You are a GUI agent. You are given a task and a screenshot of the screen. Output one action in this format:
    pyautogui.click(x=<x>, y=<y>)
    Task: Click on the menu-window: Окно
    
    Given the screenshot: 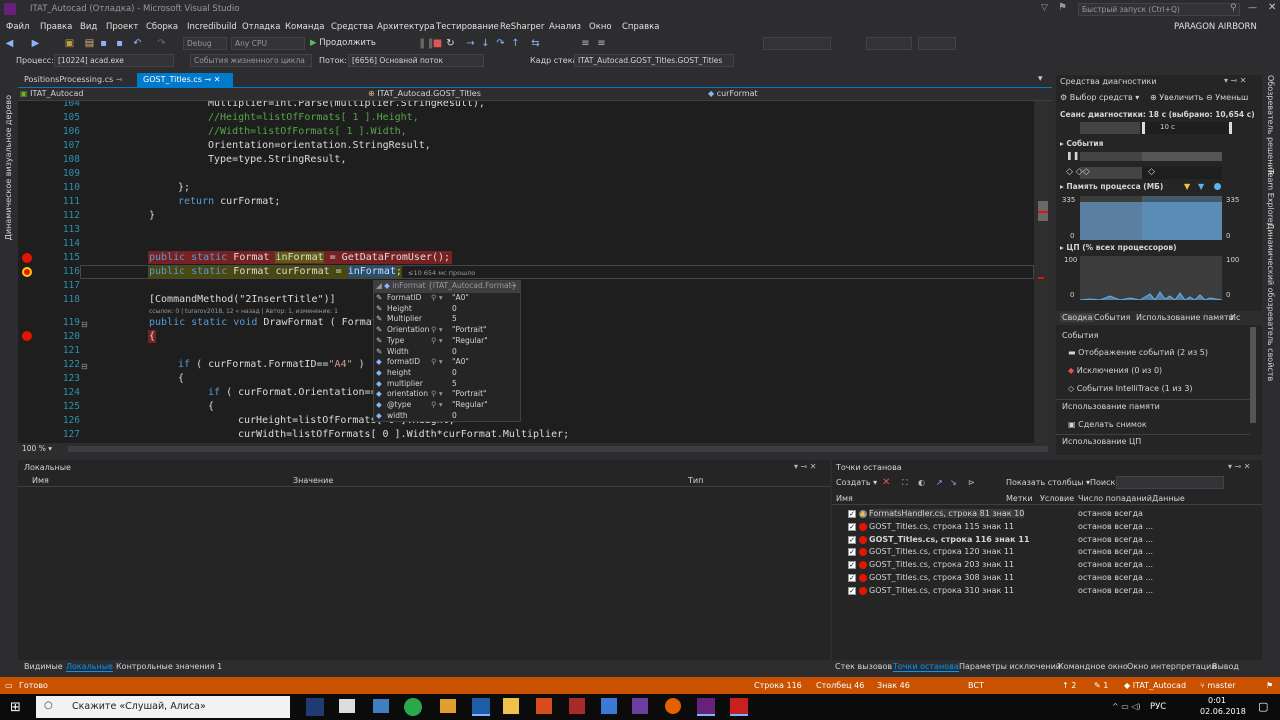 What is the action you would take?
    pyautogui.click(x=600, y=27)
    